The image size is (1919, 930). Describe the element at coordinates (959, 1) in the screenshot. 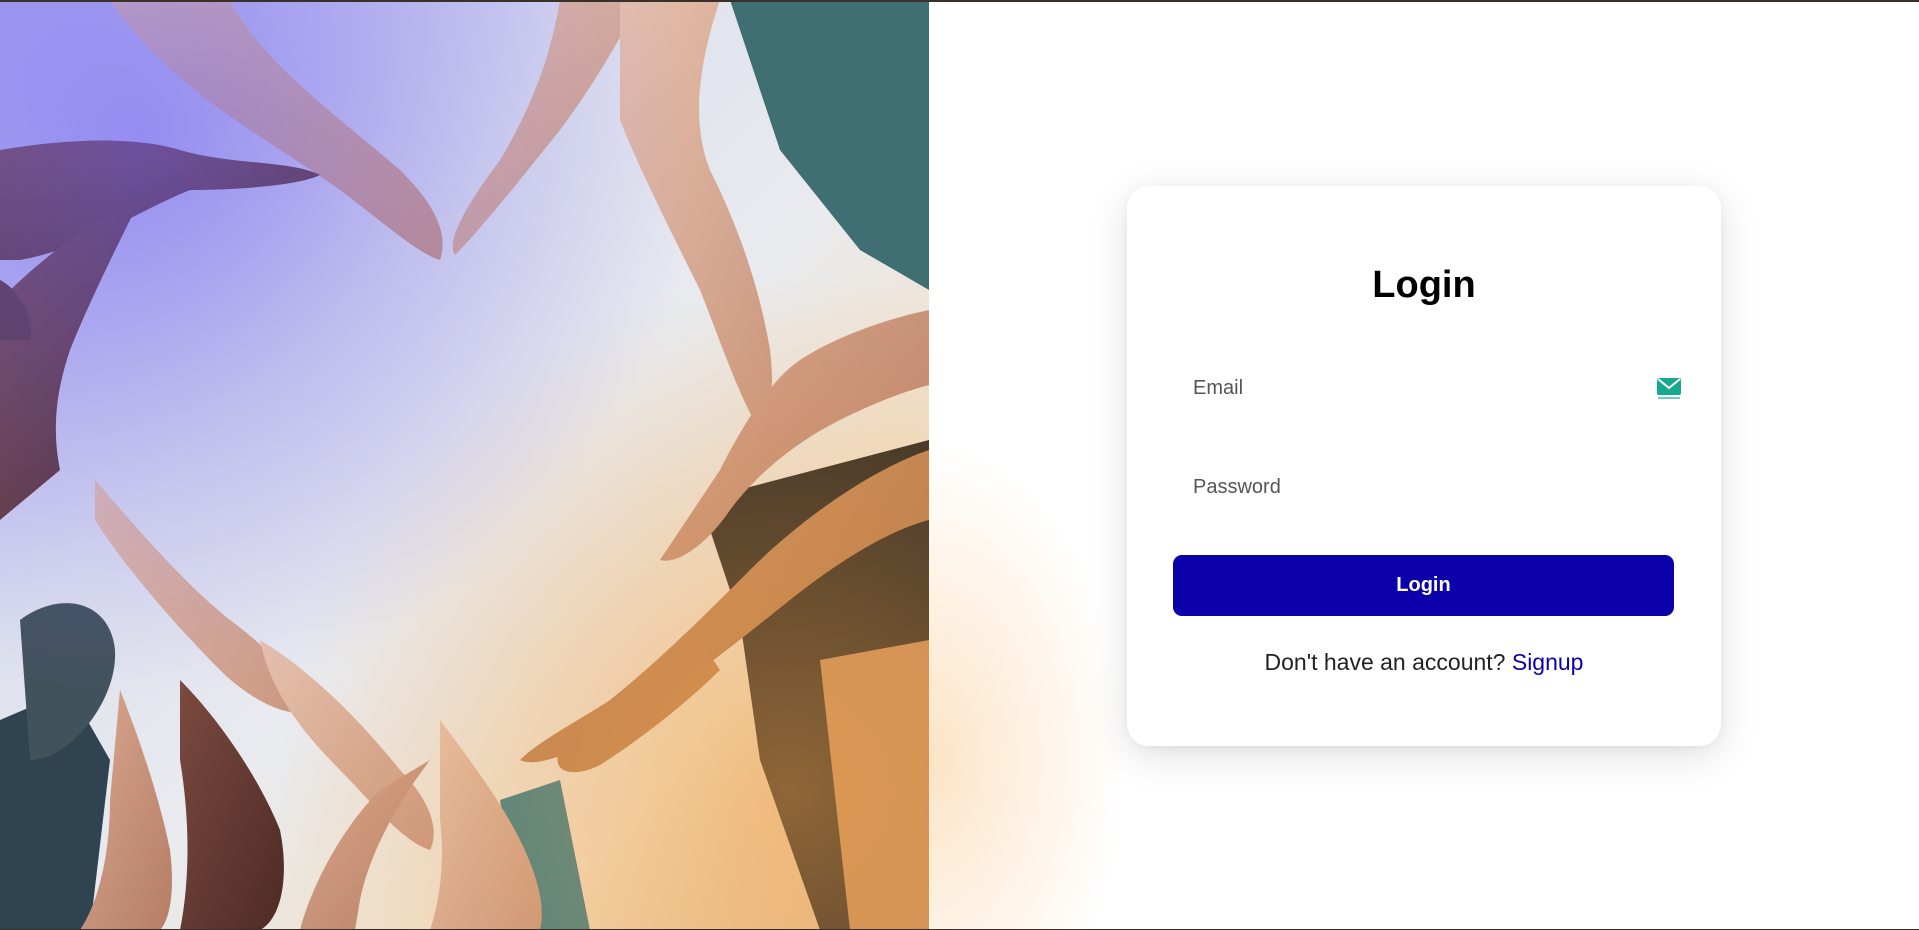

I see `top-border` at that location.